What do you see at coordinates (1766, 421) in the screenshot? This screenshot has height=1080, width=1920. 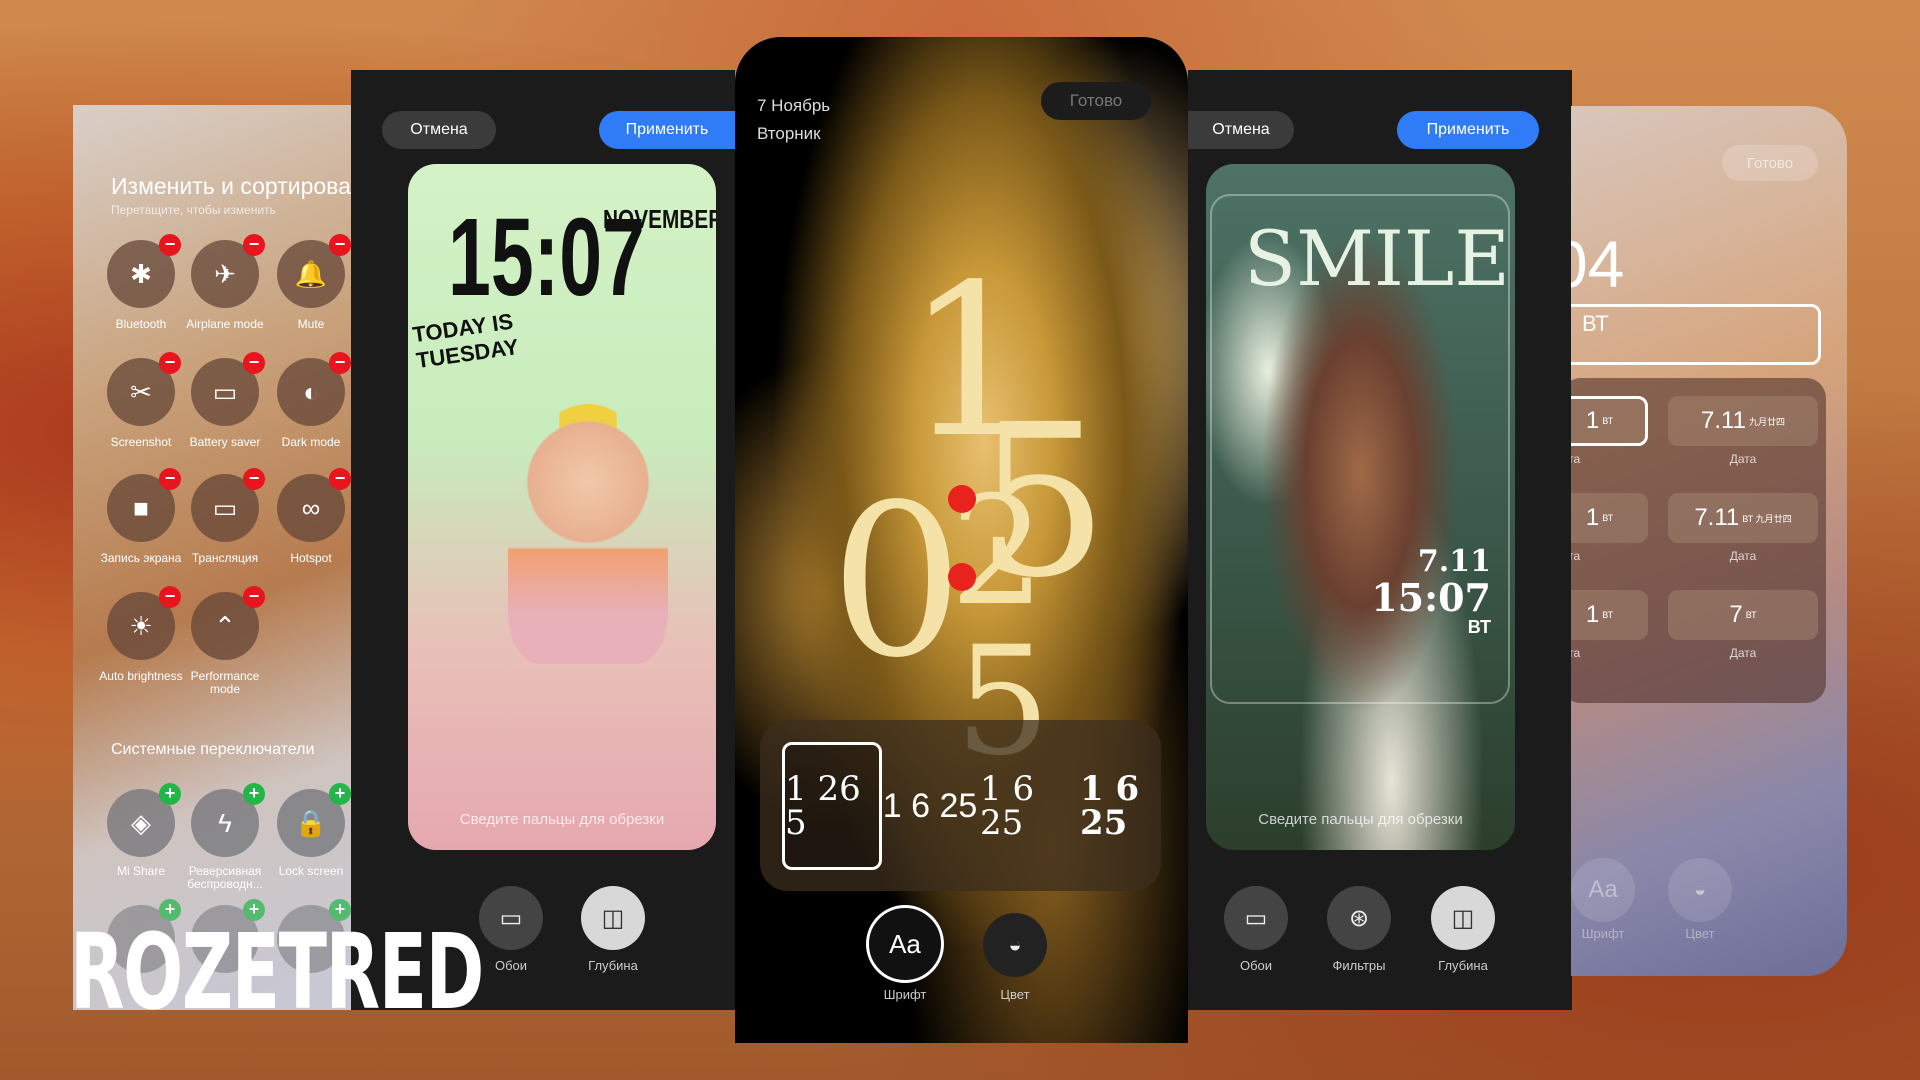 I see `style-sup: 九月廿四` at bounding box center [1766, 421].